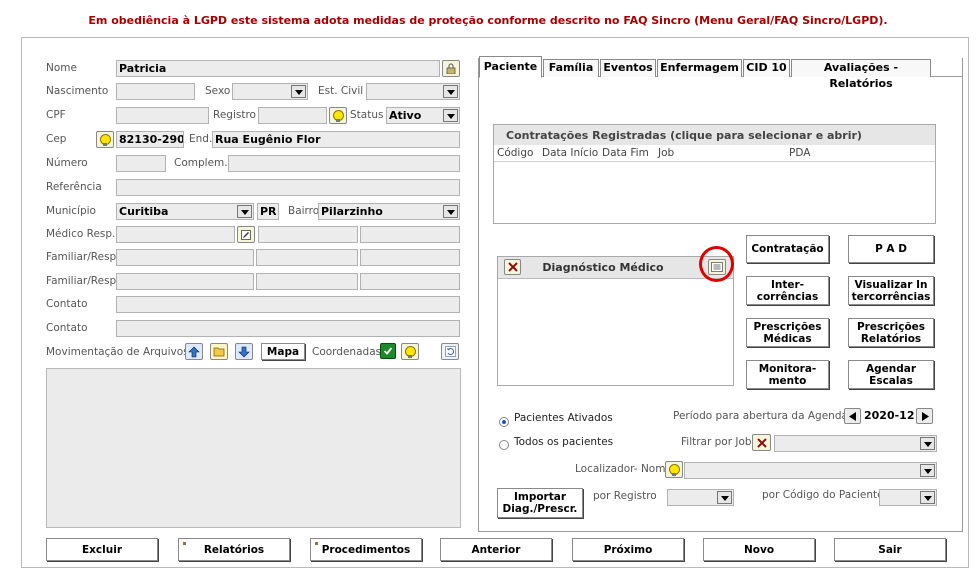 Image resolution: width=976 pixels, height=579 pixels. Describe the element at coordinates (155, 91) in the screenshot. I see `nascimento-field` at that location.